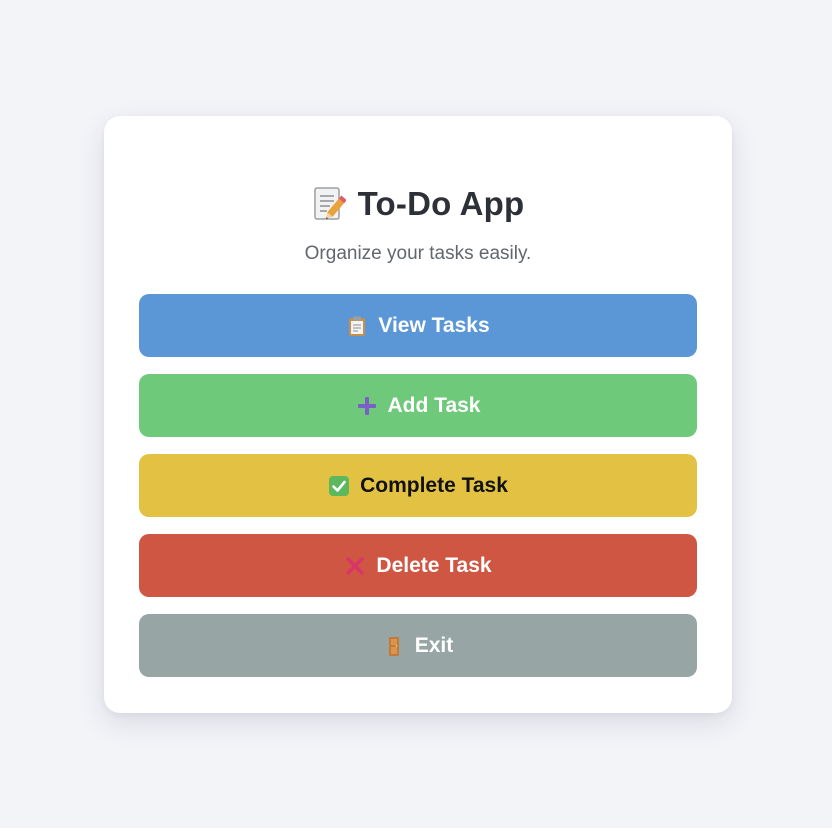  What do you see at coordinates (355, 566) in the screenshot?
I see `cross-icon` at bounding box center [355, 566].